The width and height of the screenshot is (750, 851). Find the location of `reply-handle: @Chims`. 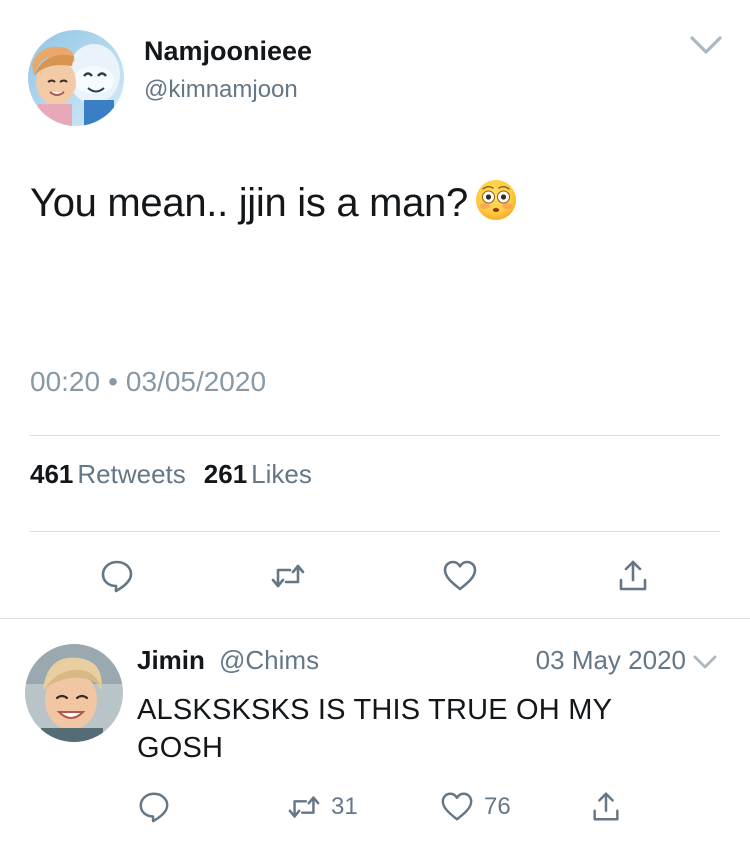

reply-handle: @Chims is located at coordinates (269, 660).